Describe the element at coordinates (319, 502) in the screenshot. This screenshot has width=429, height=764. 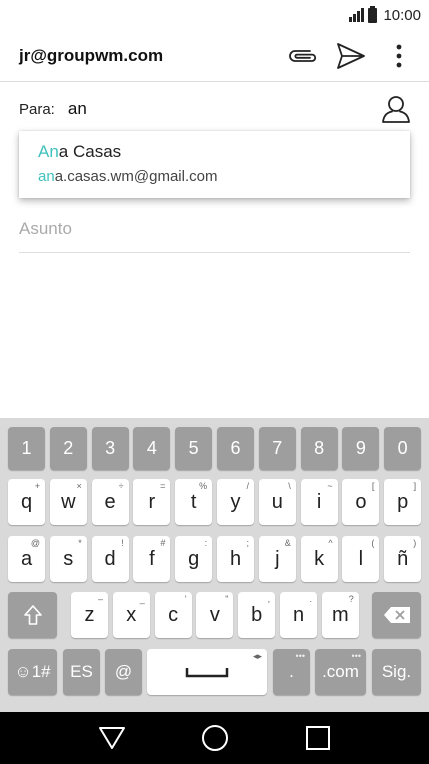
I see `letter-key: ~ i` at that location.